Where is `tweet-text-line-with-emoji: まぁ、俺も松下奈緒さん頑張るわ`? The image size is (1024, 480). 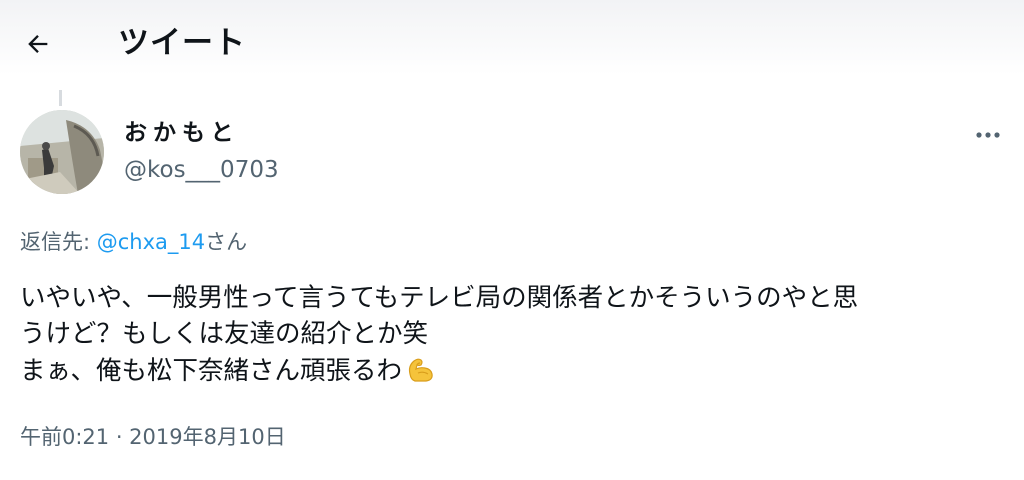
tweet-text-line-with-emoji: まぁ、俺も松下奈緒さん頑張るわ is located at coordinates (515, 373).